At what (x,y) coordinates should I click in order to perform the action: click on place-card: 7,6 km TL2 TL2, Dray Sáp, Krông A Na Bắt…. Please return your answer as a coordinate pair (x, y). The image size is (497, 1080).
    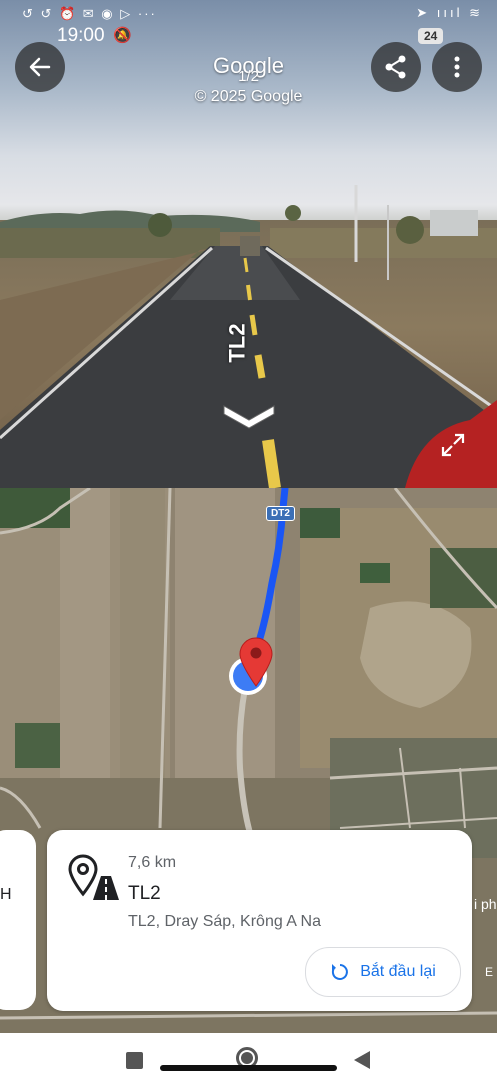
    Looking at the image, I should click on (259, 920).